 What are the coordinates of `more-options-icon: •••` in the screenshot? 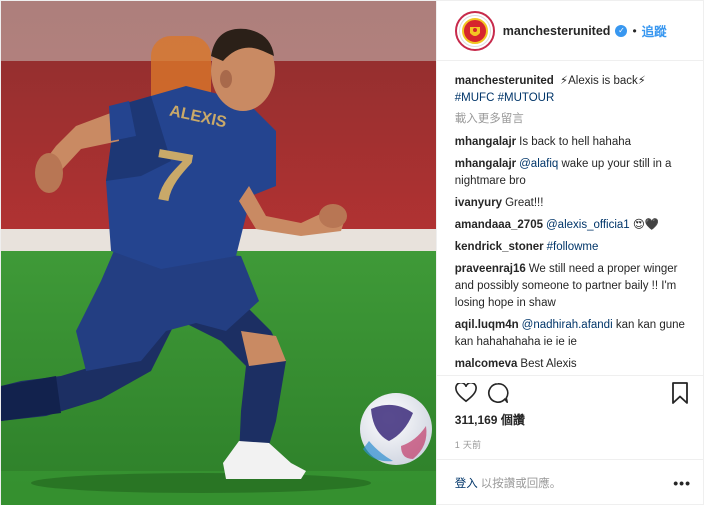 It's located at (682, 483).